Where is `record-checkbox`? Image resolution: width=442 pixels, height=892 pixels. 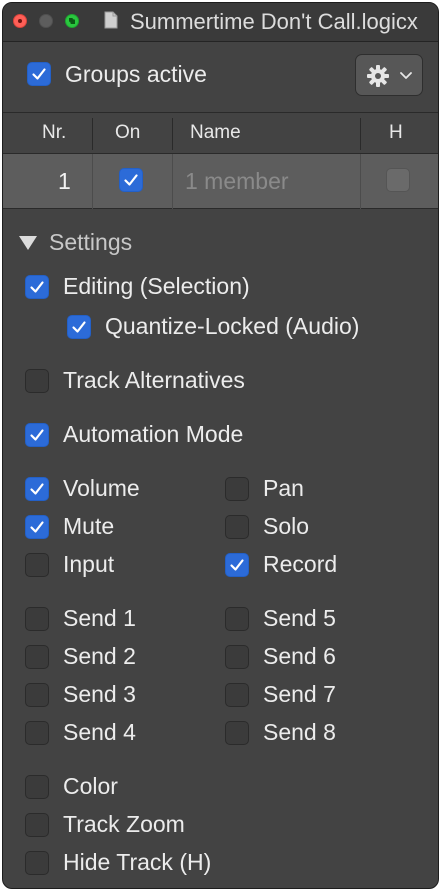
record-checkbox is located at coordinates (237, 565).